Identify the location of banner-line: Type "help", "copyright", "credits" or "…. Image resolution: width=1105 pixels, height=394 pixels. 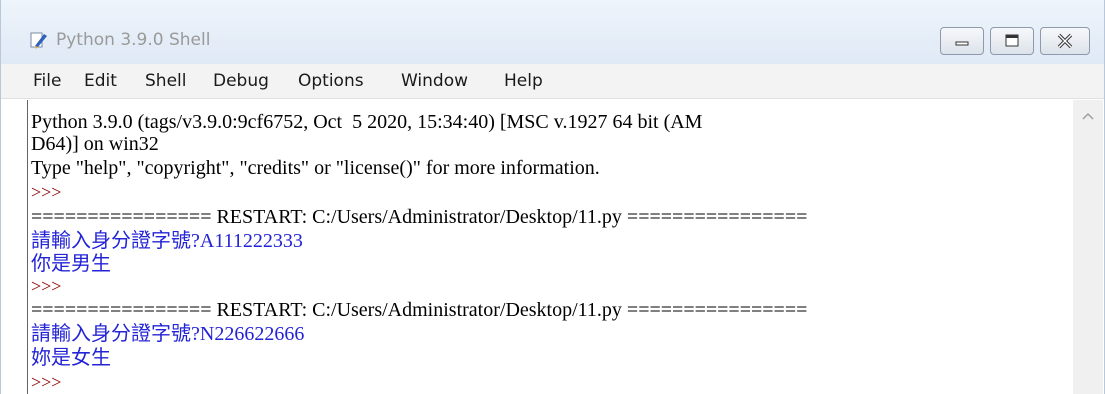
(315, 168).